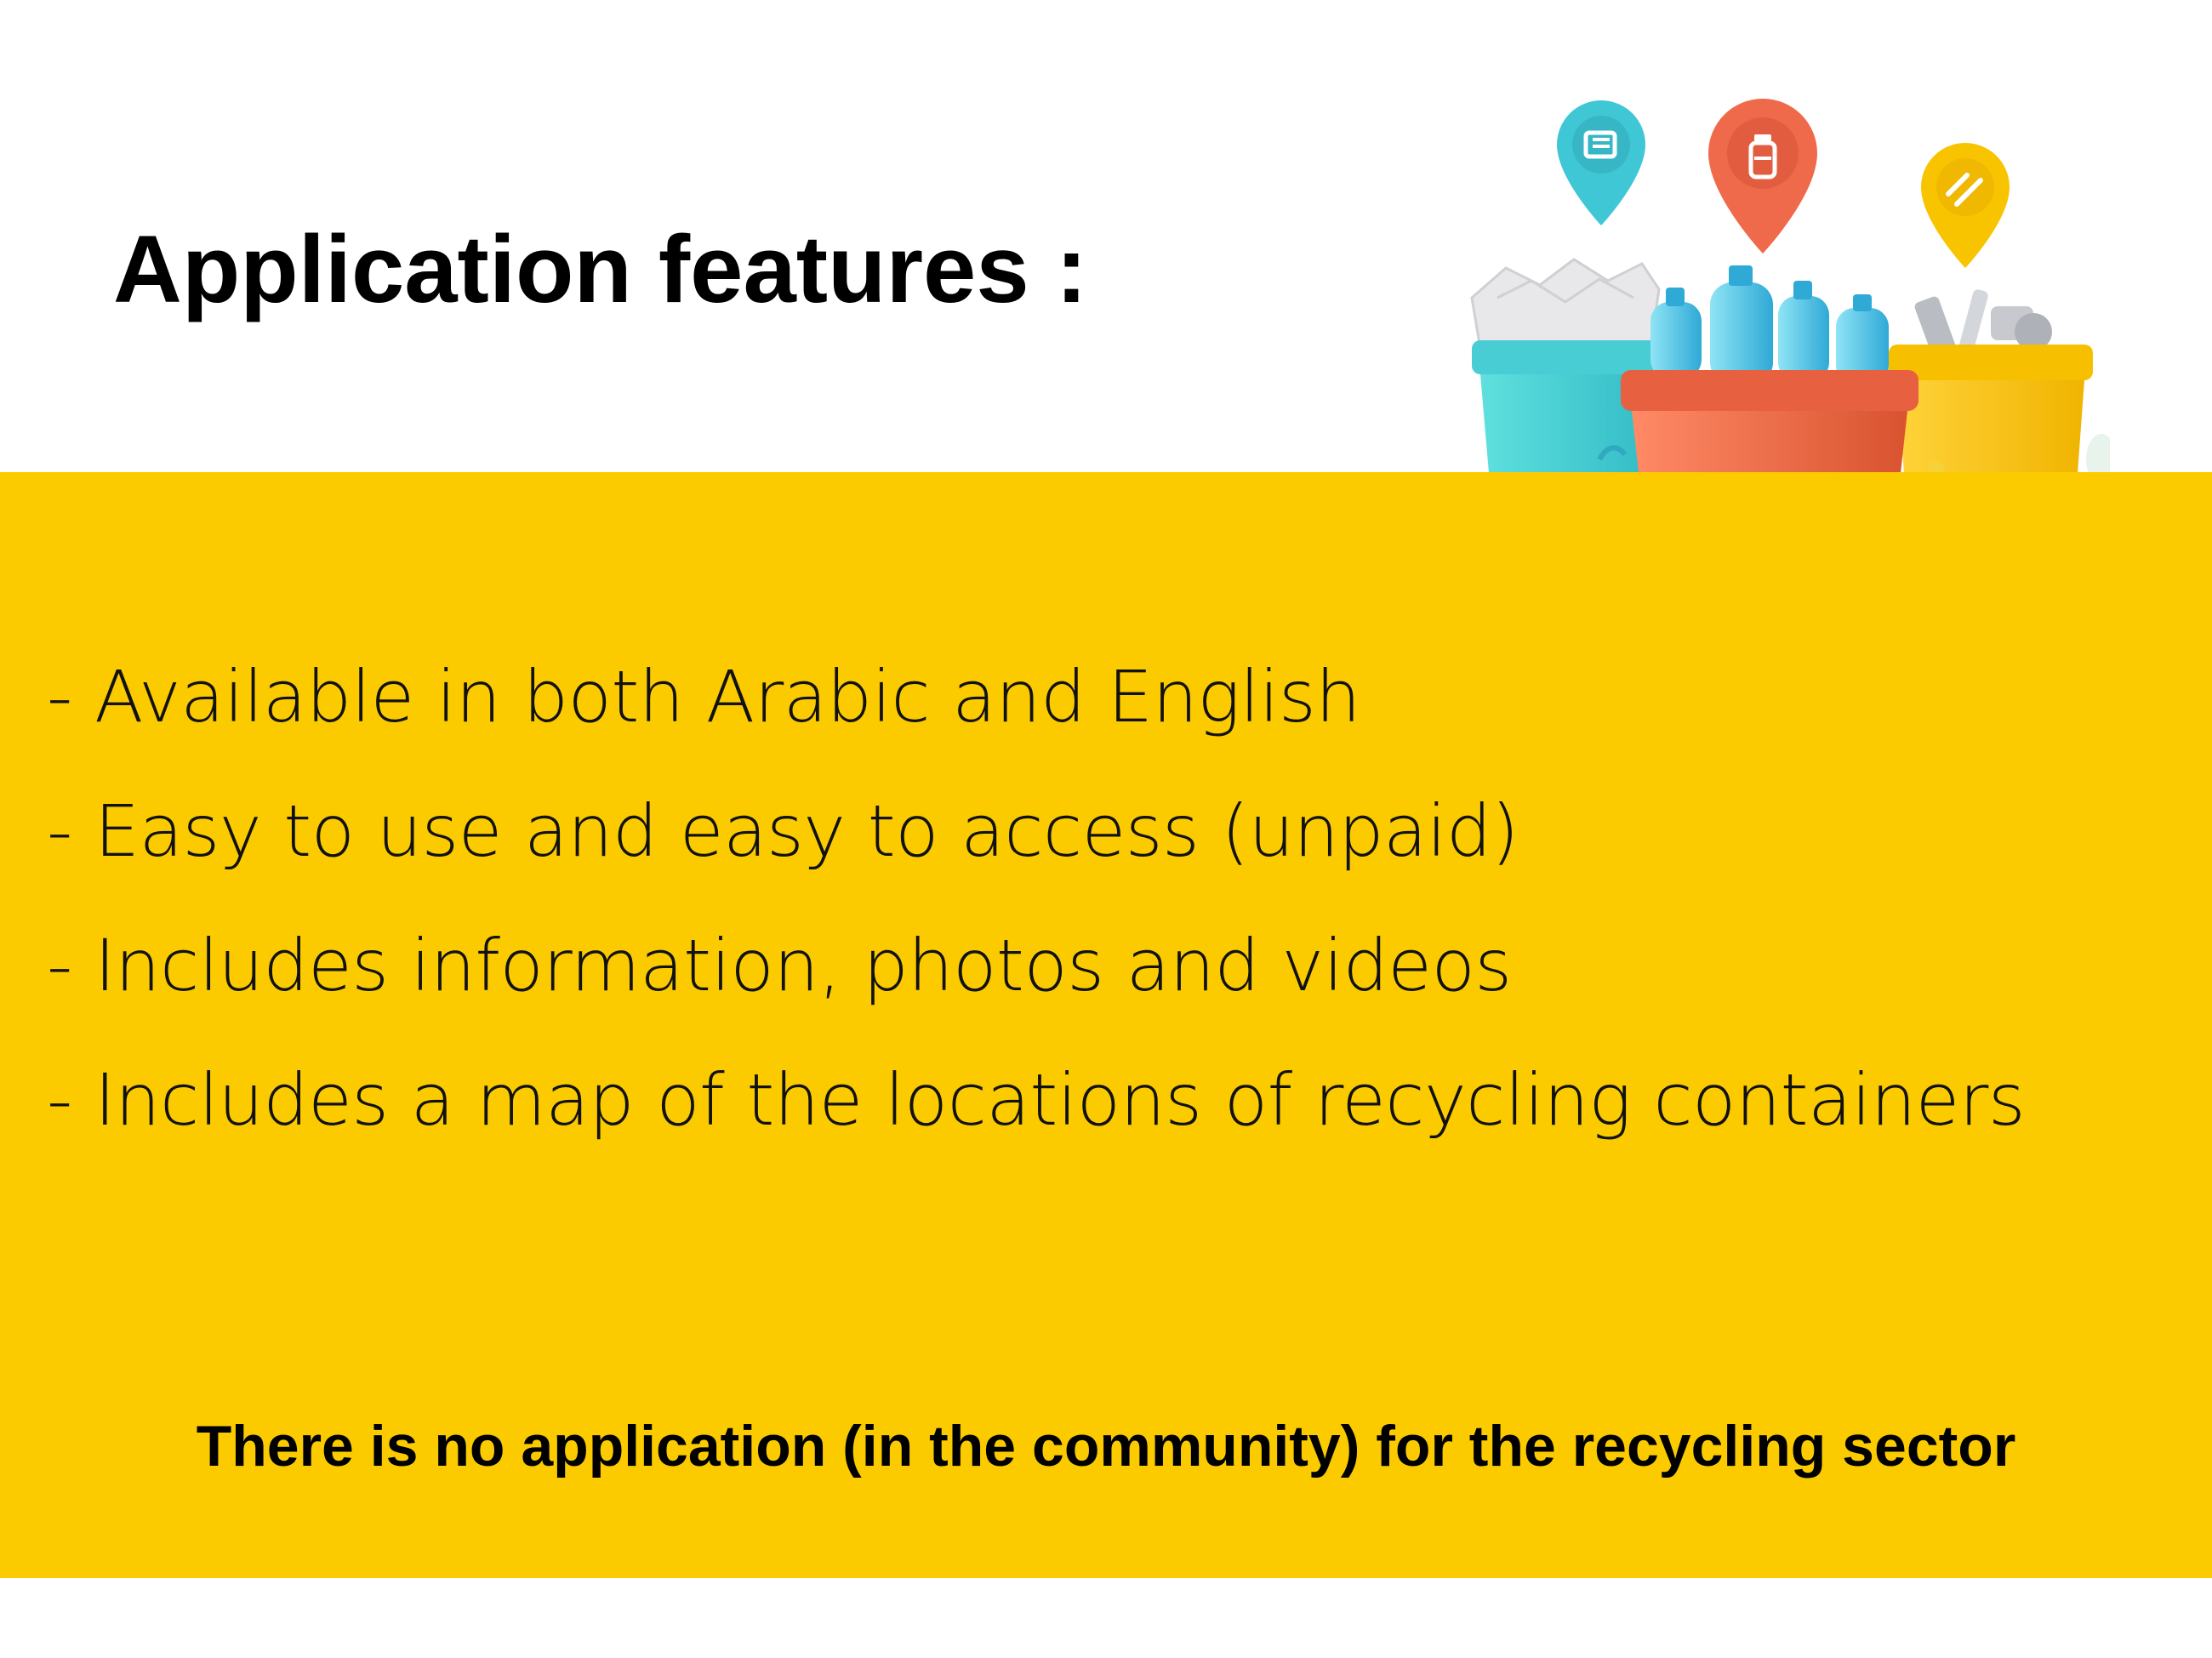 Image resolution: width=2212 pixels, height=1658 pixels. What do you see at coordinates (1769, 421) in the screenshot?
I see `red-plastic-bin` at bounding box center [1769, 421].